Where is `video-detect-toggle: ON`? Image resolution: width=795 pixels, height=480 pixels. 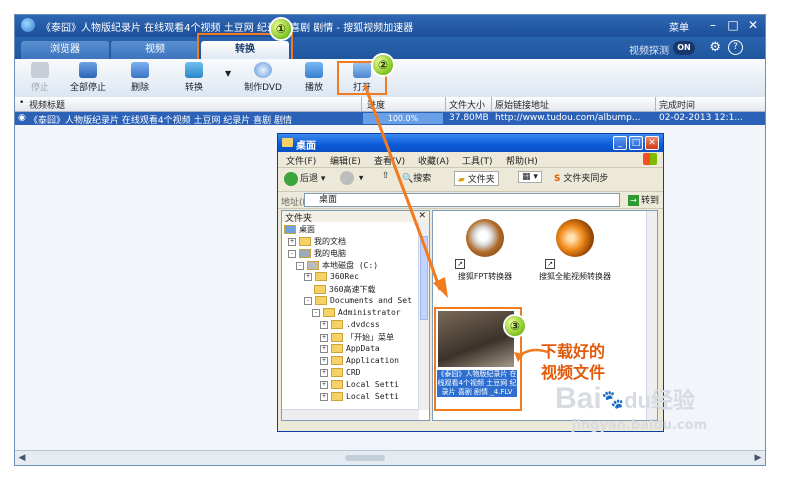
video-detect-toggle: ON is located at coordinates (684, 48).